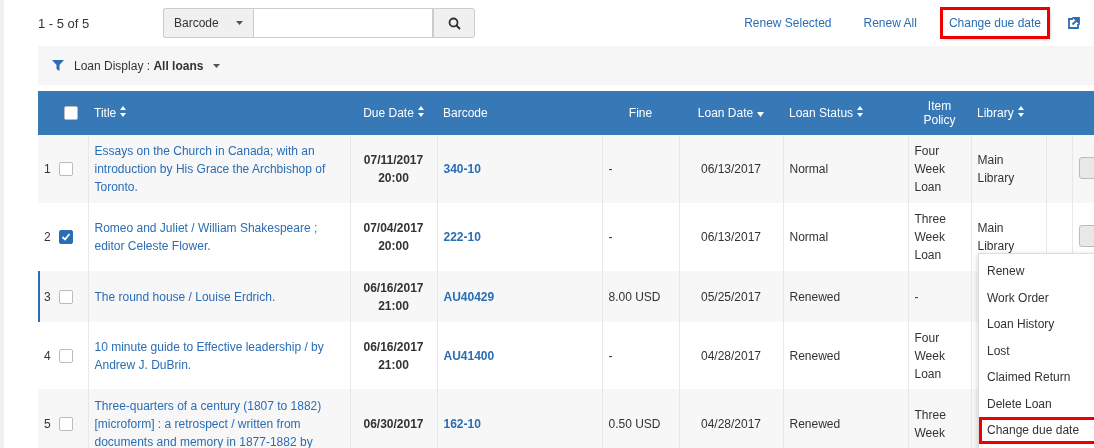  Describe the element at coordinates (58, 65) in the screenshot. I see `filter-icon` at that location.